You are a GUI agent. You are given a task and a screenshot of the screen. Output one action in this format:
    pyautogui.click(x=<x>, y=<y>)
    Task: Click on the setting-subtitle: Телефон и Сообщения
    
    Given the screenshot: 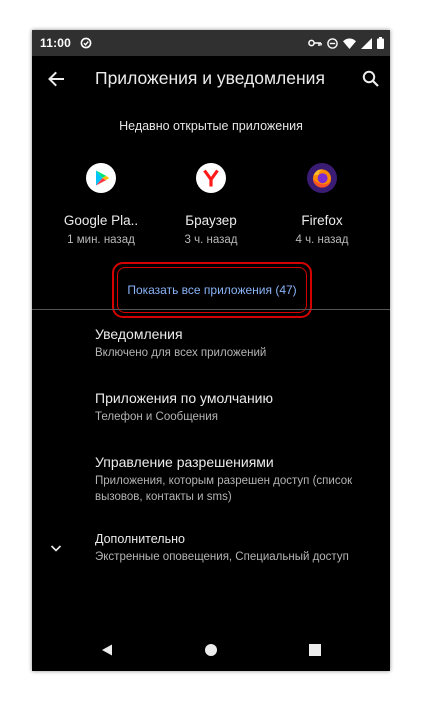 What is the action you would take?
    pyautogui.click(x=156, y=417)
    